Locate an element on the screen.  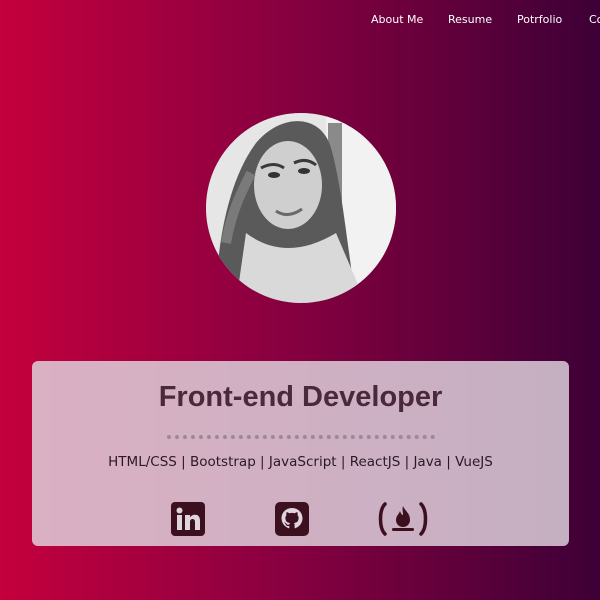
nav-portfolio: Potrfolio is located at coordinates (539, 19).